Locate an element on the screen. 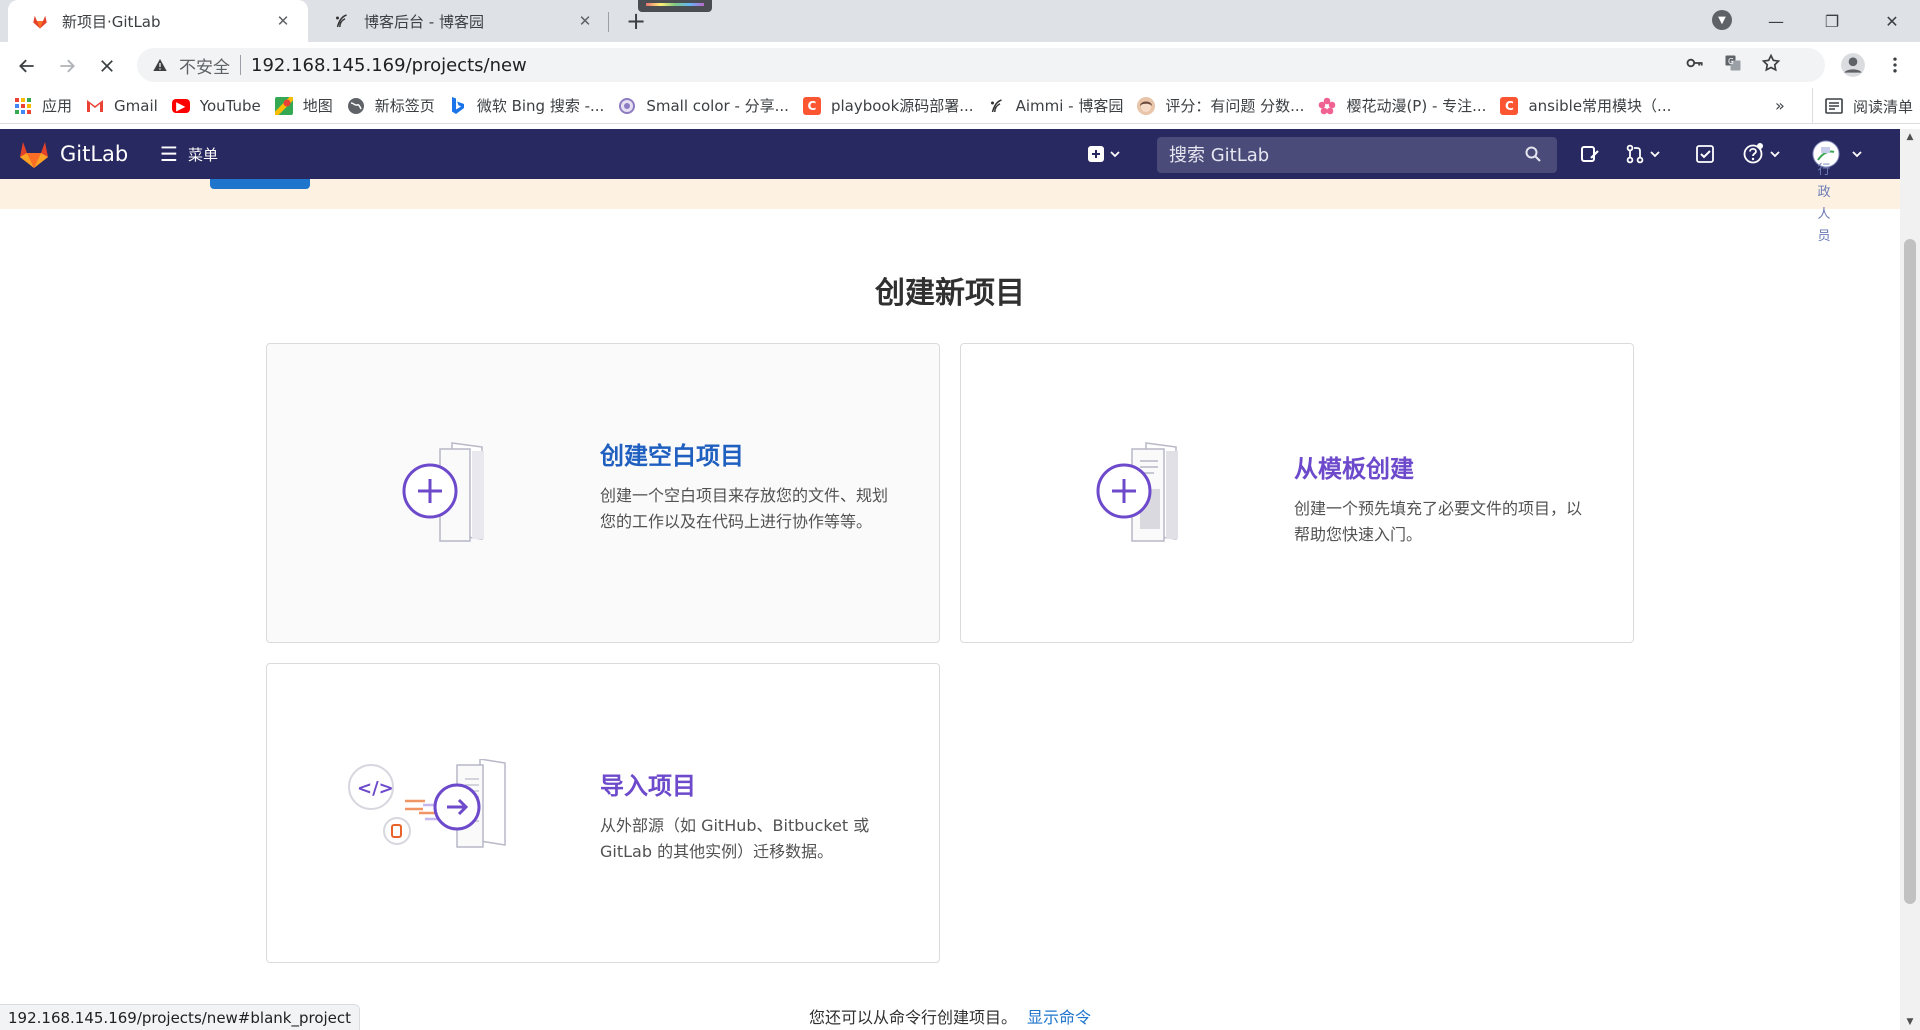 This screenshot has width=1920, height=1030. browser-menu-icon is located at coordinates (1895, 65).